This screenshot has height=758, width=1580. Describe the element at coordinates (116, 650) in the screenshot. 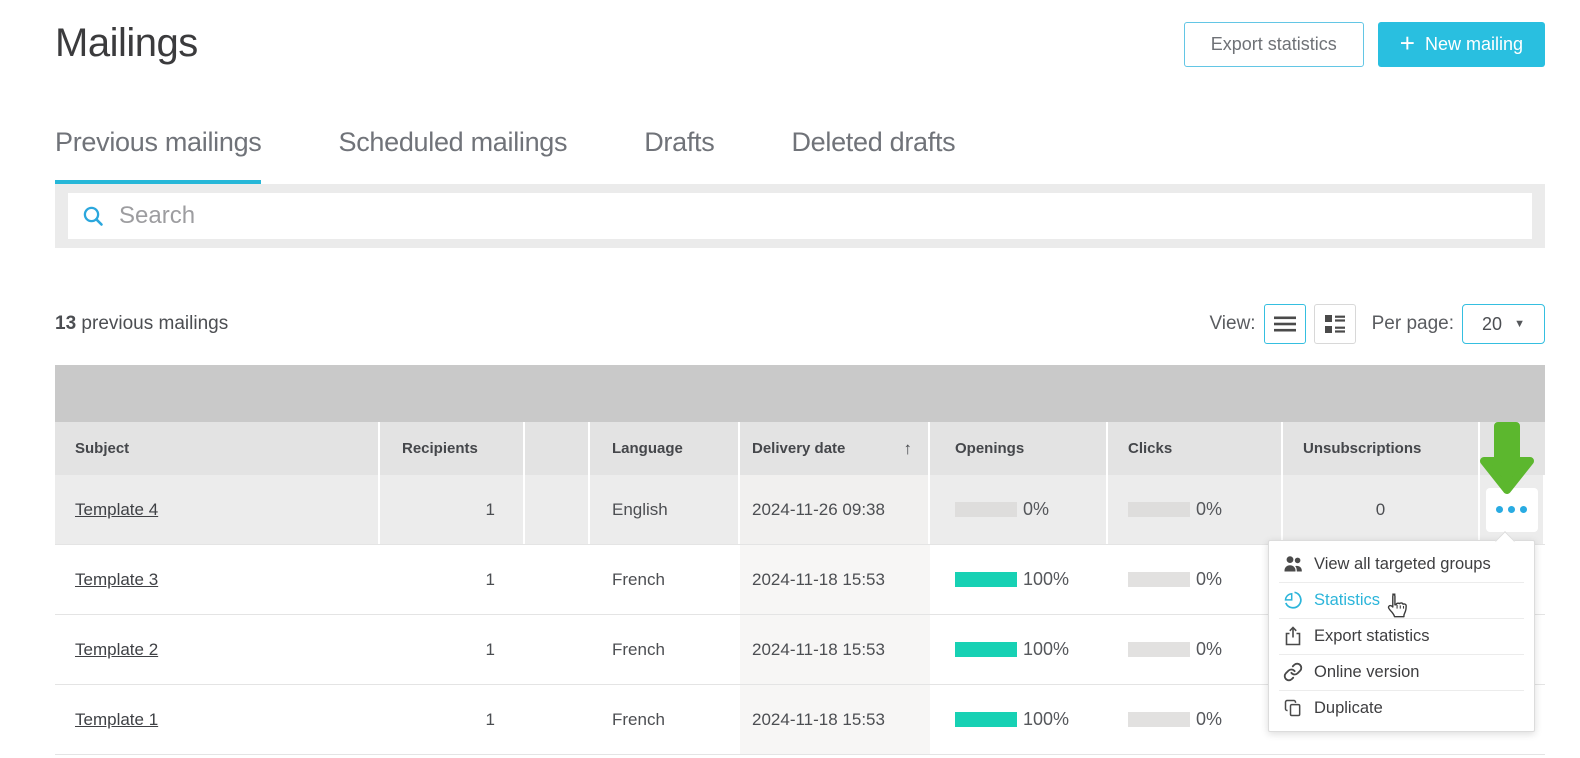

I see `mailing-subject-link: Template 2` at that location.